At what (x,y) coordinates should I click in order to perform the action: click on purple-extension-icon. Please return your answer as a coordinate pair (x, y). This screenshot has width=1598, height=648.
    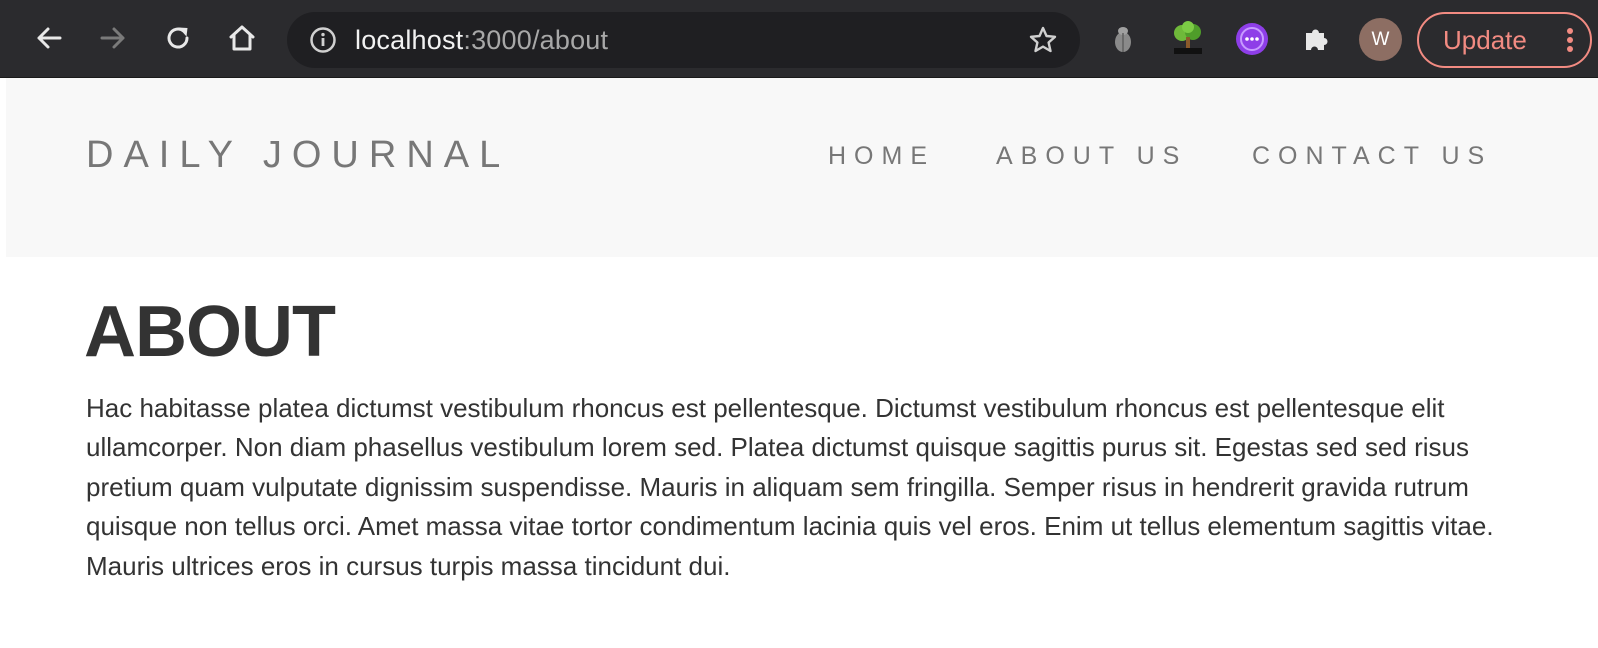
    Looking at the image, I should click on (1252, 39).